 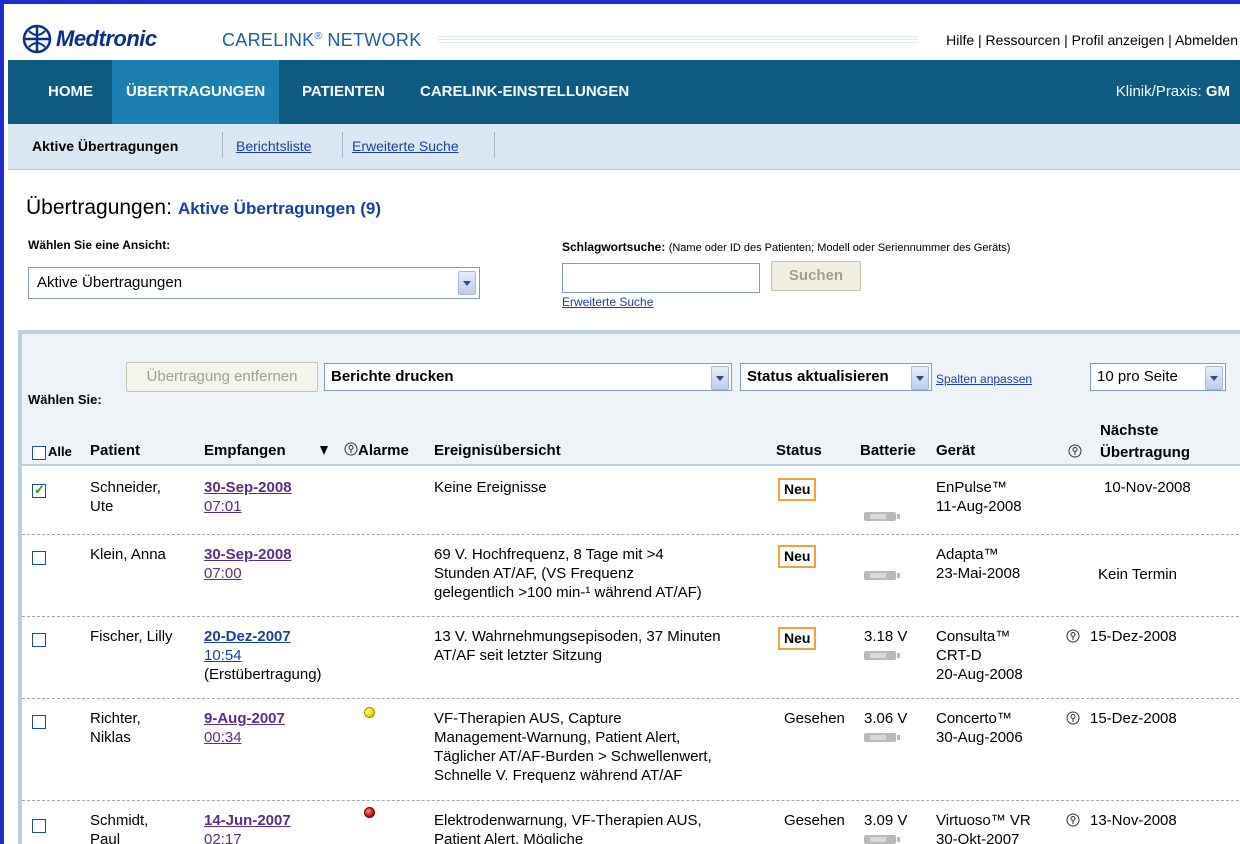 I want to click on remove-transmission-button: Übertragung entfernen, so click(x=222, y=377).